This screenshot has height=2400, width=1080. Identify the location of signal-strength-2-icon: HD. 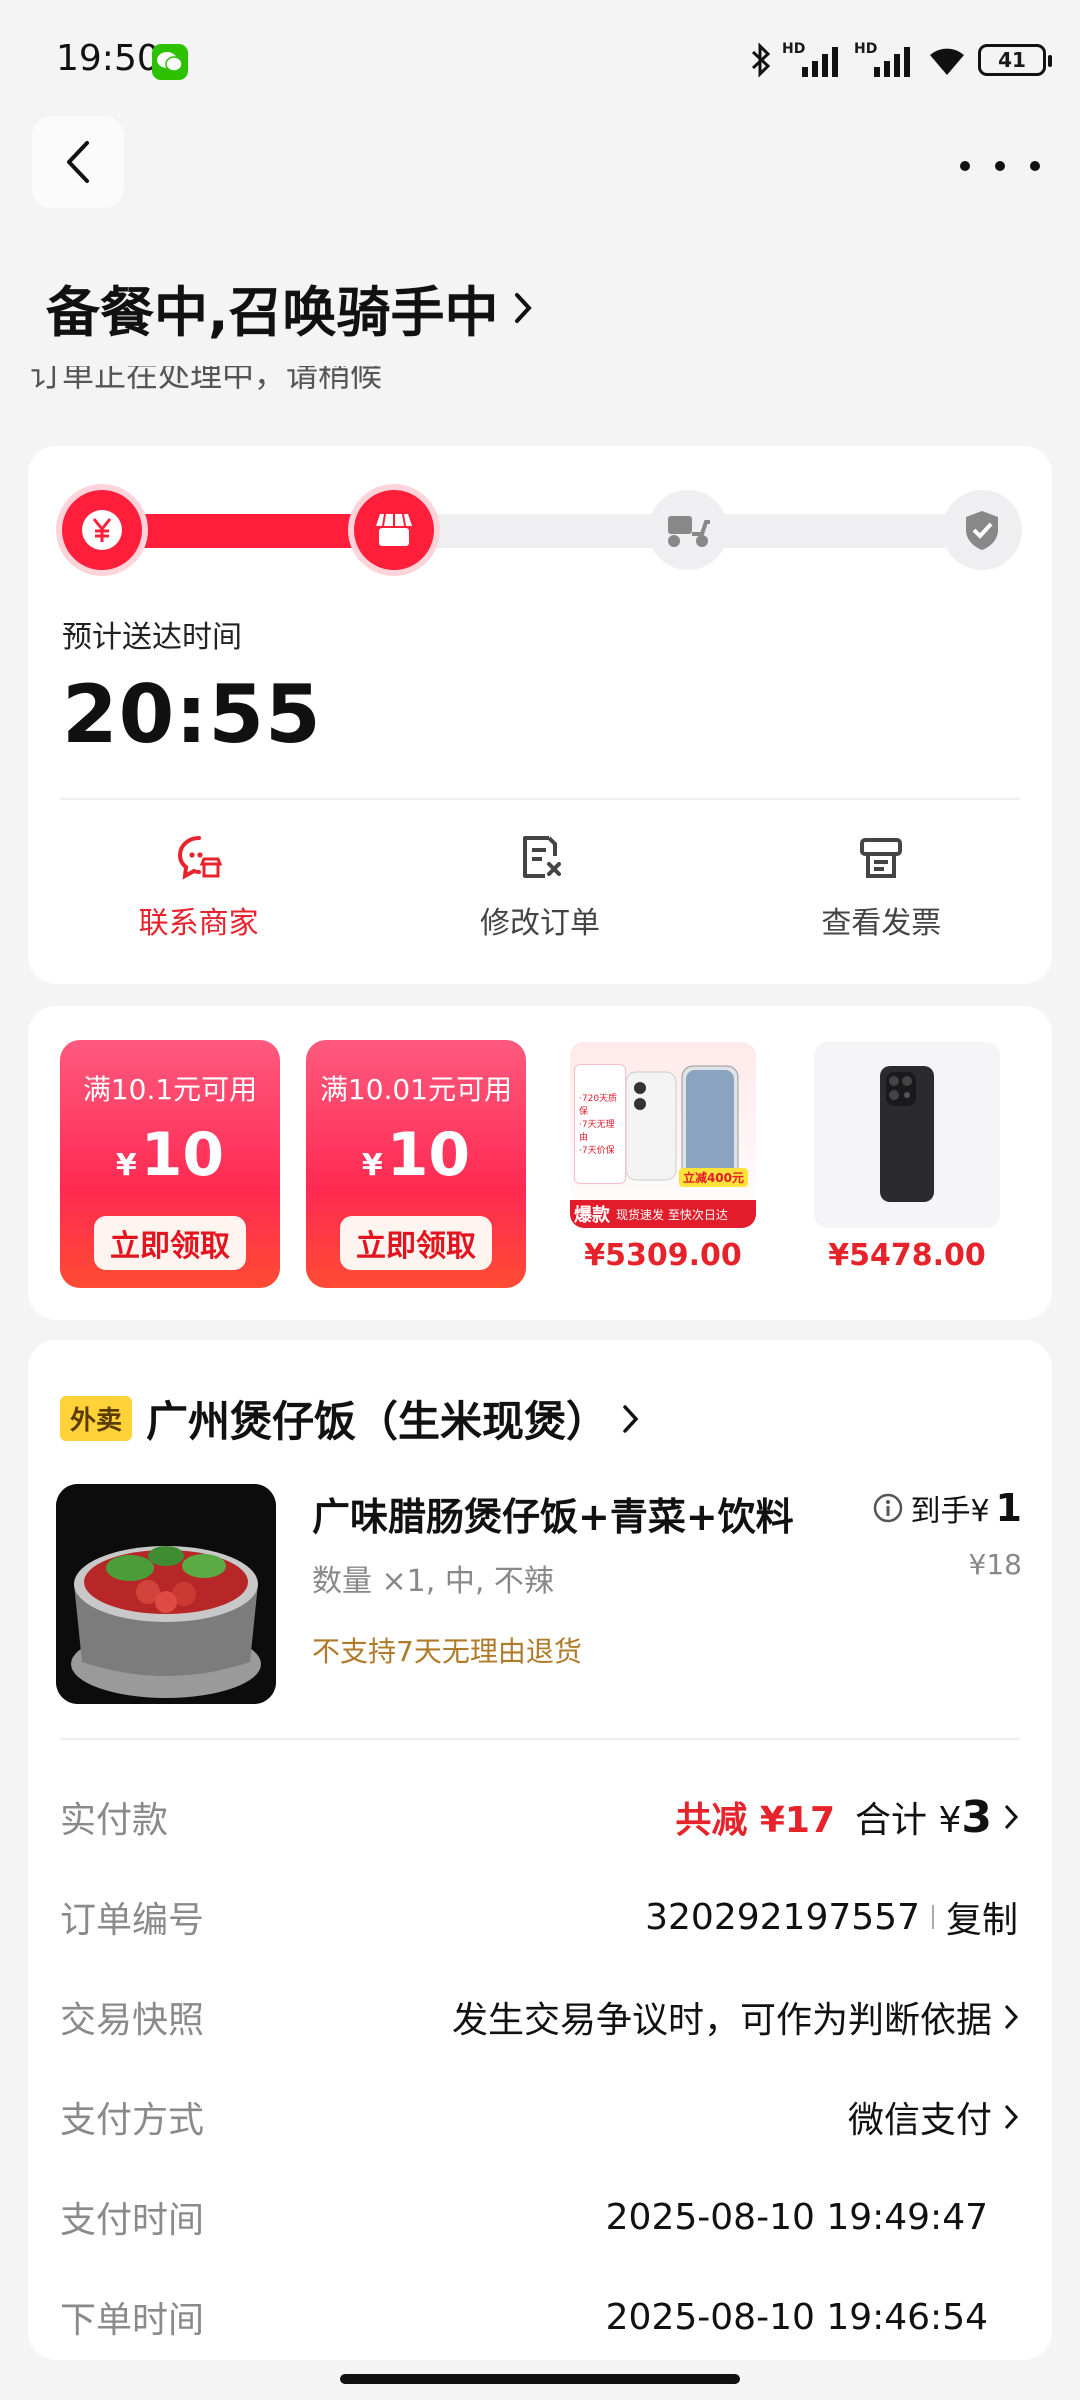
(885, 60).